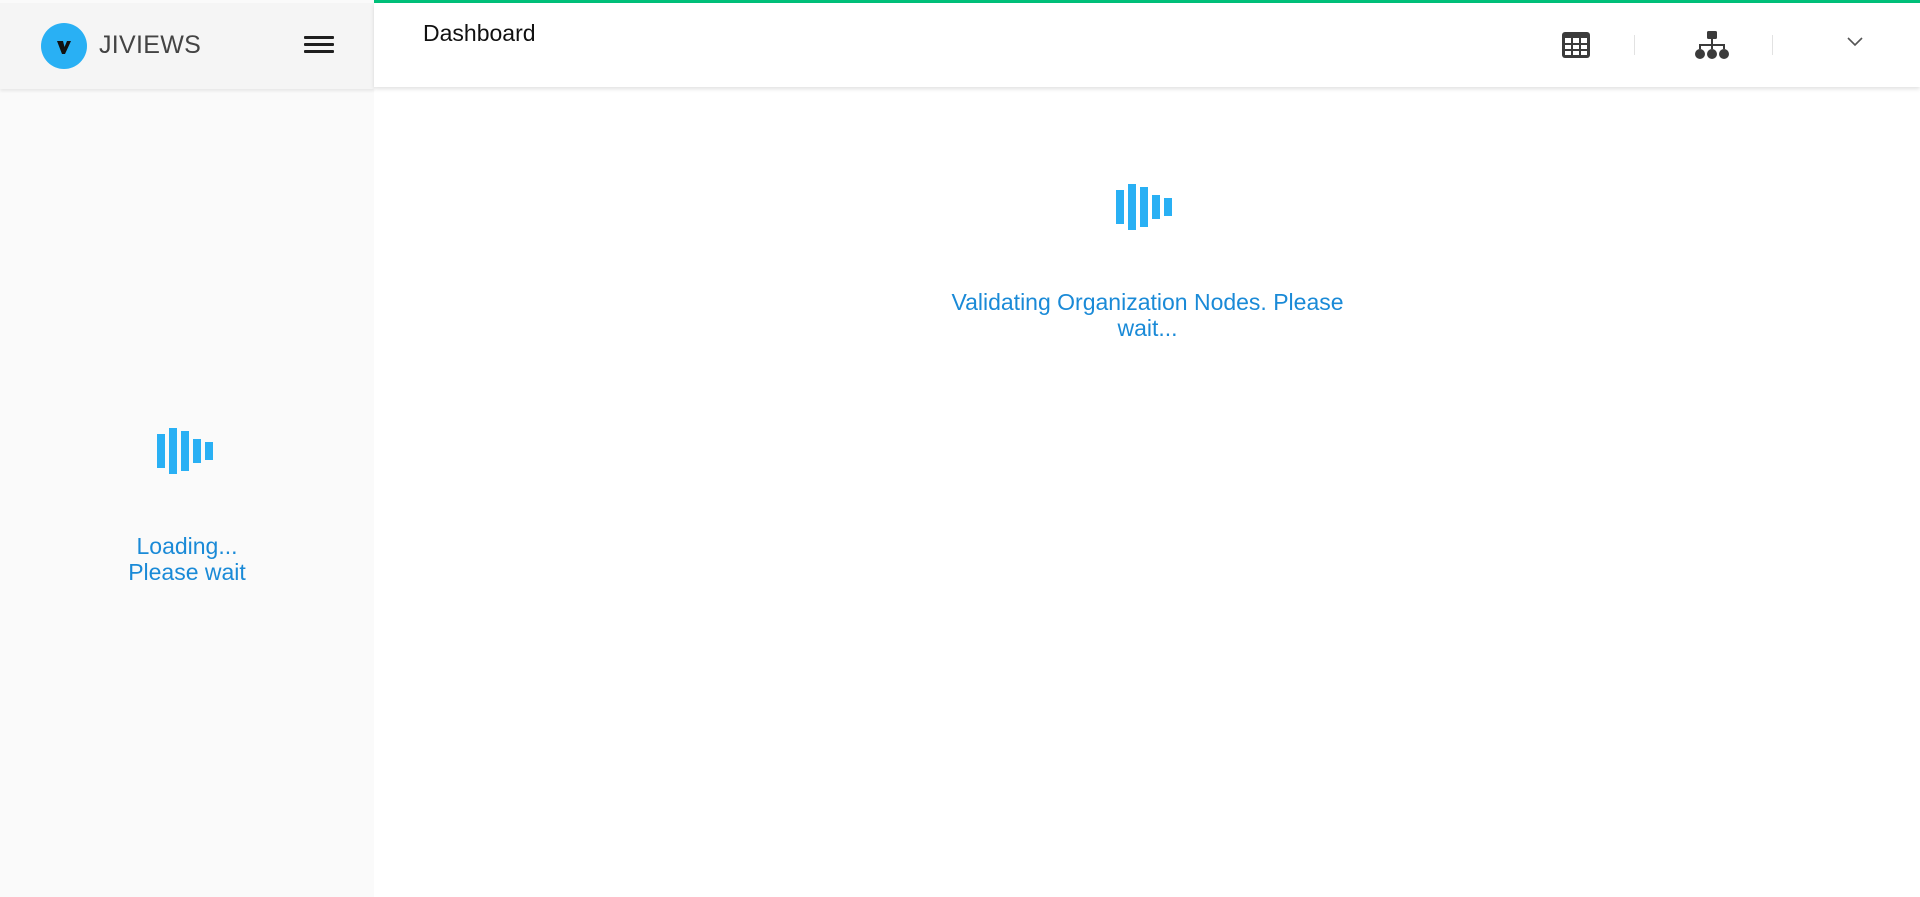 This screenshot has width=1920, height=897. Describe the element at coordinates (185, 451) in the screenshot. I see `sidebar-loading-spinner-icon` at that location.